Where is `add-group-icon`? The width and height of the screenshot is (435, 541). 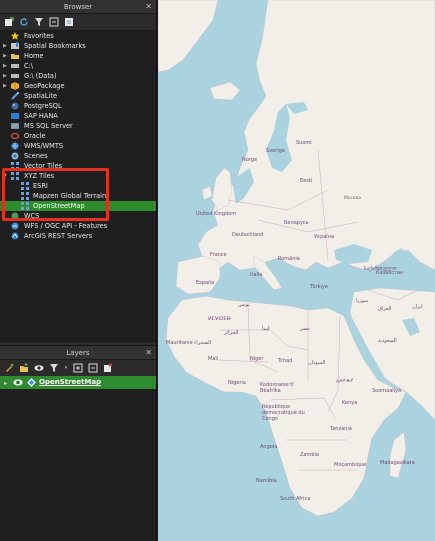 add-group-icon is located at coordinates (24, 368).